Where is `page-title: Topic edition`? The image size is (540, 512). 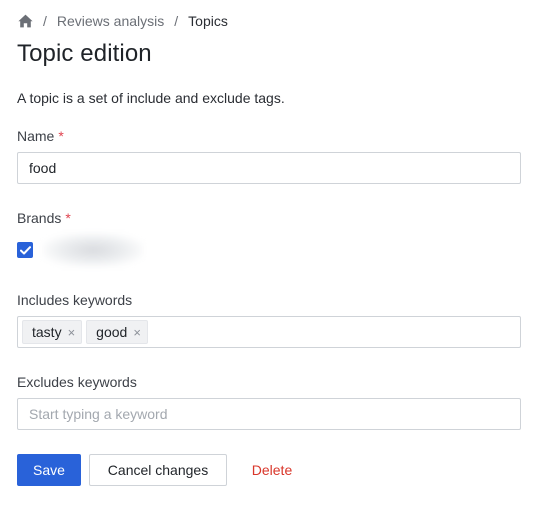 page-title: Topic edition is located at coordinates (84, 53).